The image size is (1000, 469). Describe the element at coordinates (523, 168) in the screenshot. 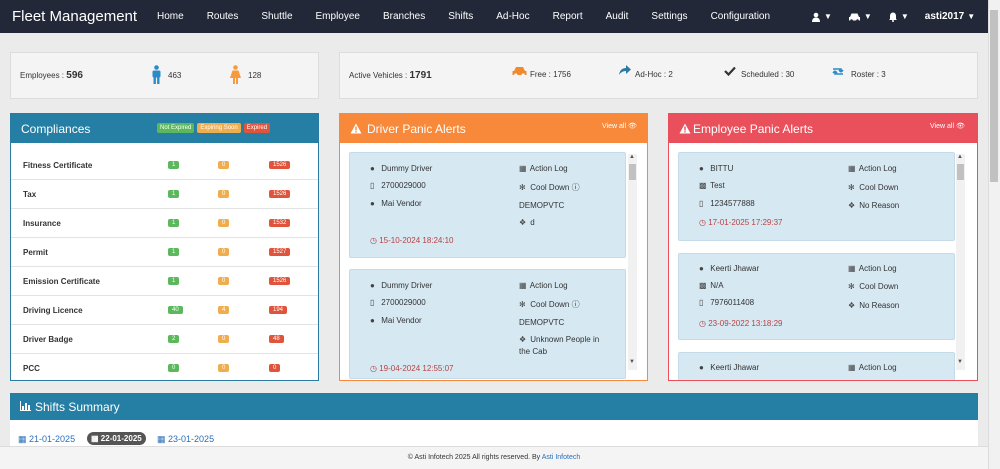

I see `bar-chart-icon: ▦` at that location.